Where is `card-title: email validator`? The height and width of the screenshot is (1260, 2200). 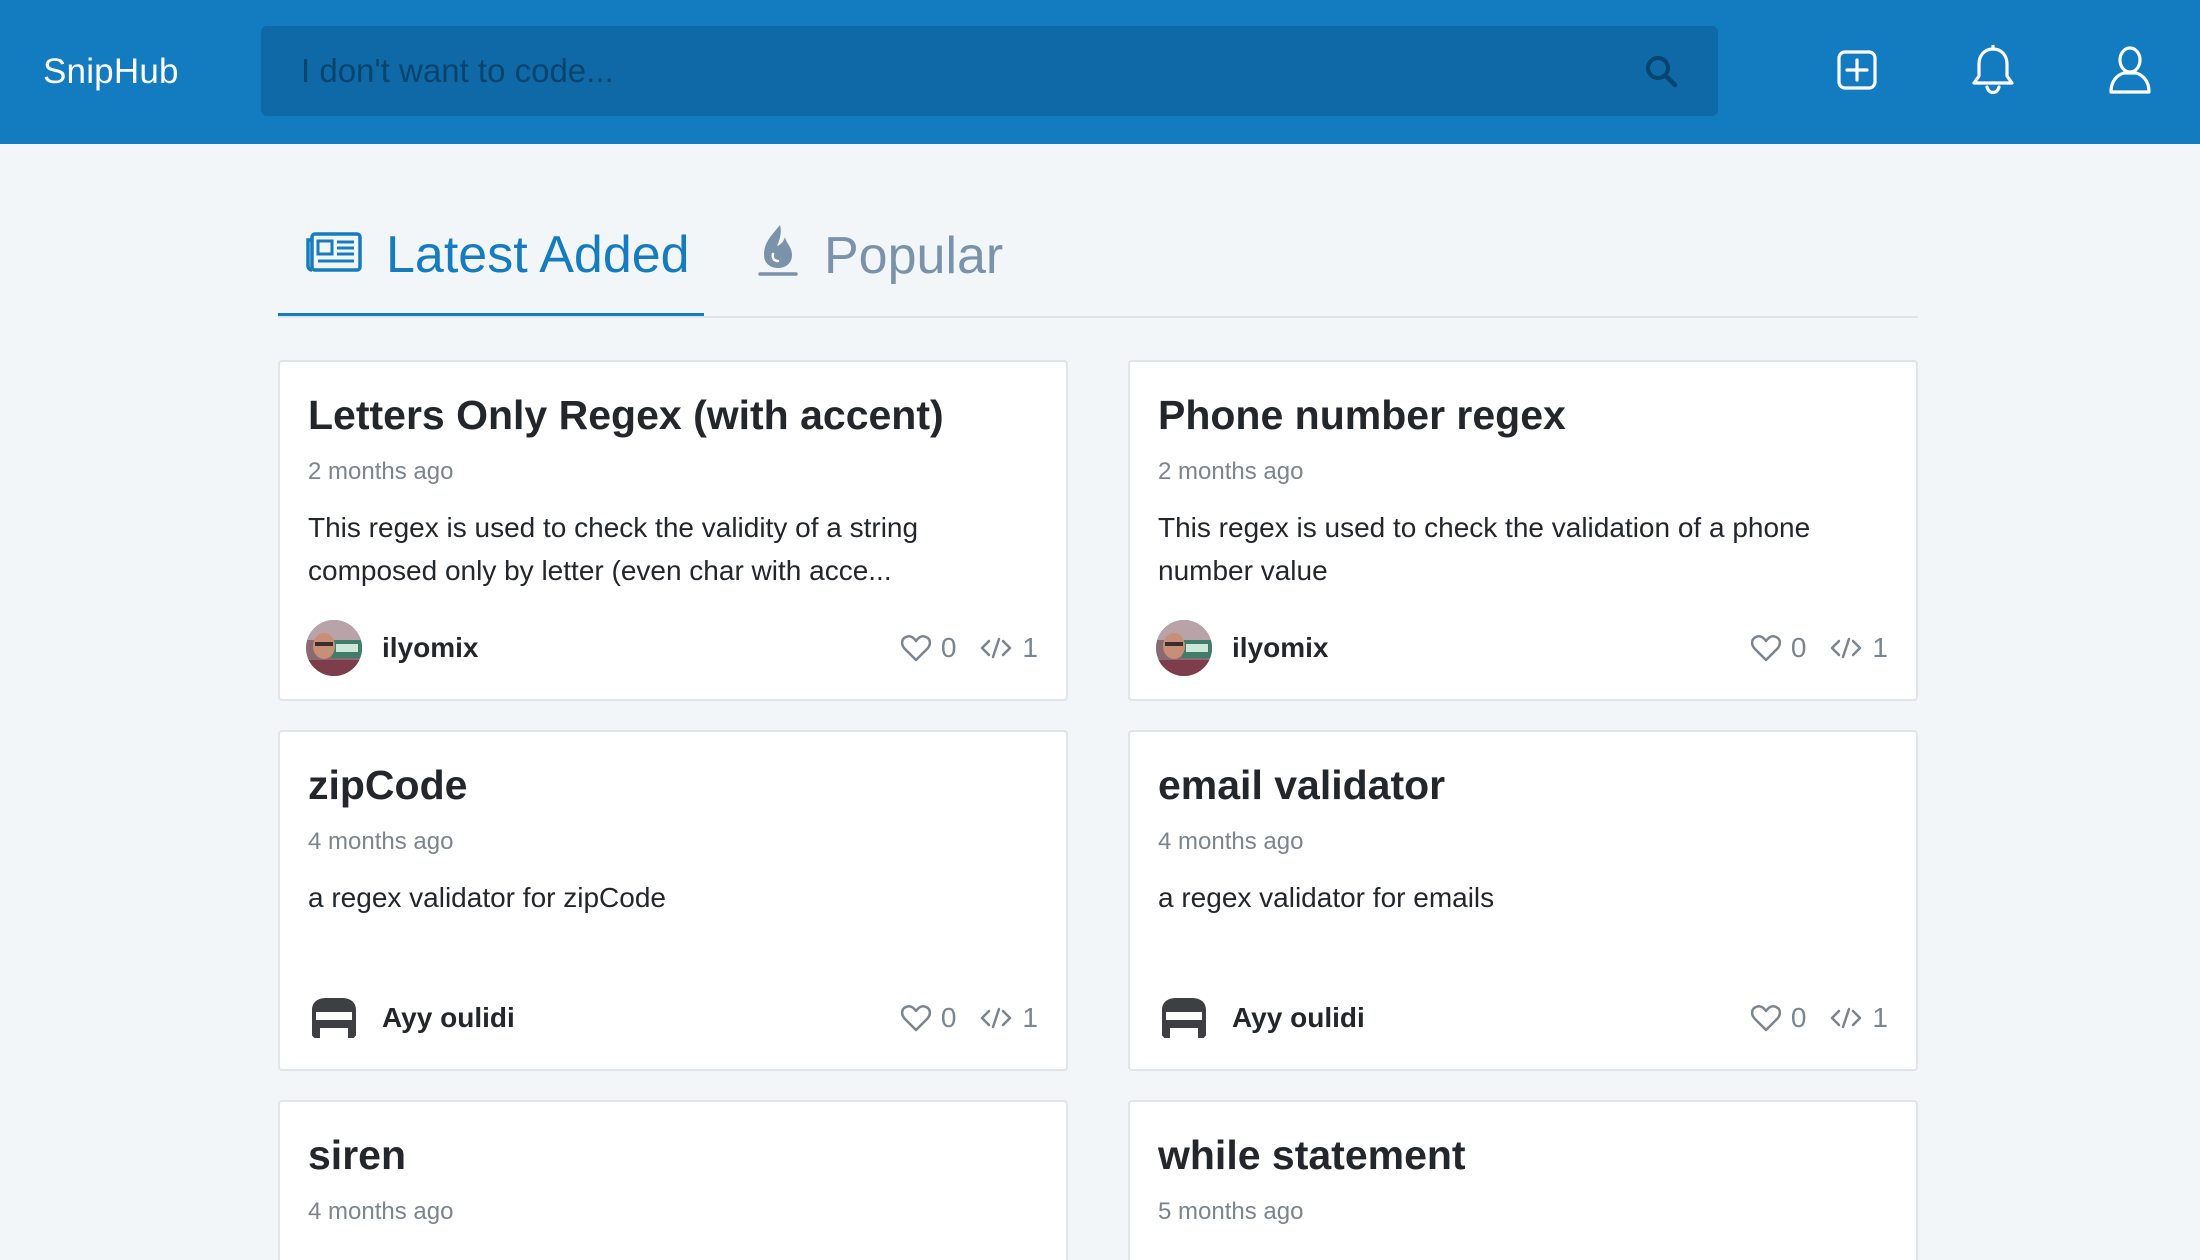
card-title: email validator is located at coordinates (1301, 785).